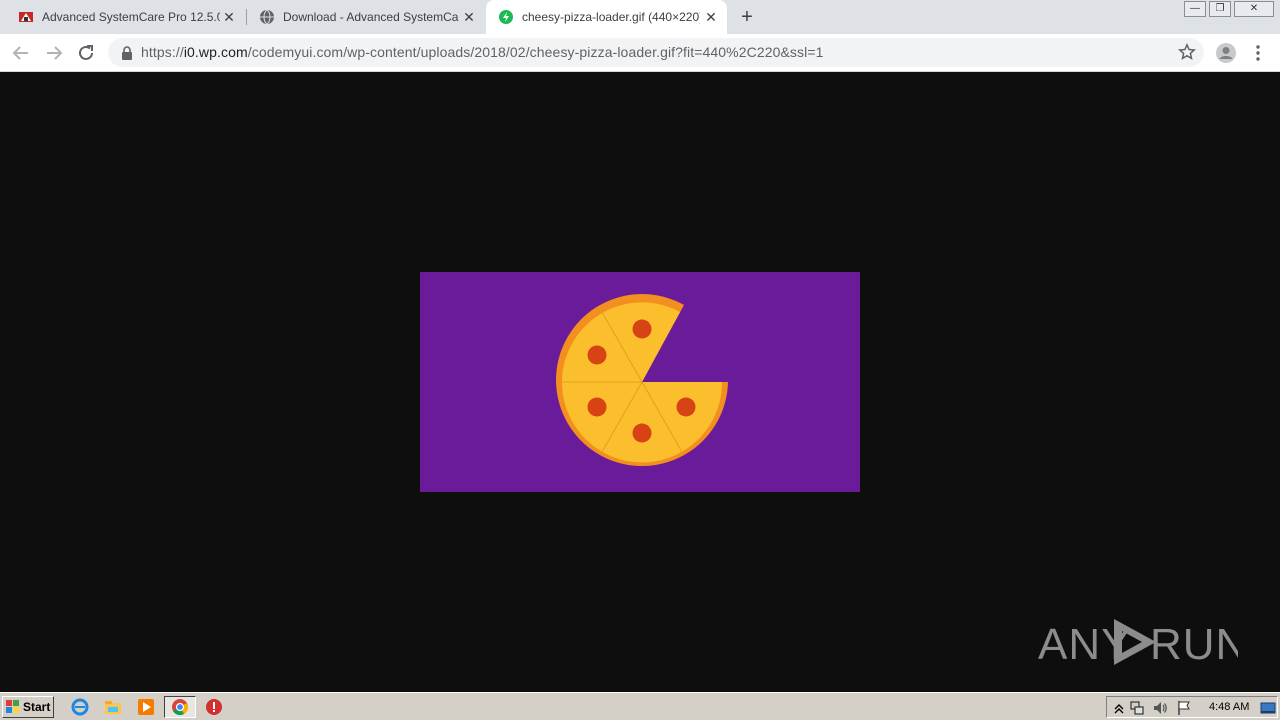  What do you see at coordinates (1160, 708) in the screenshot?
I see `volume-icon` at bounding box center [1160, 708].